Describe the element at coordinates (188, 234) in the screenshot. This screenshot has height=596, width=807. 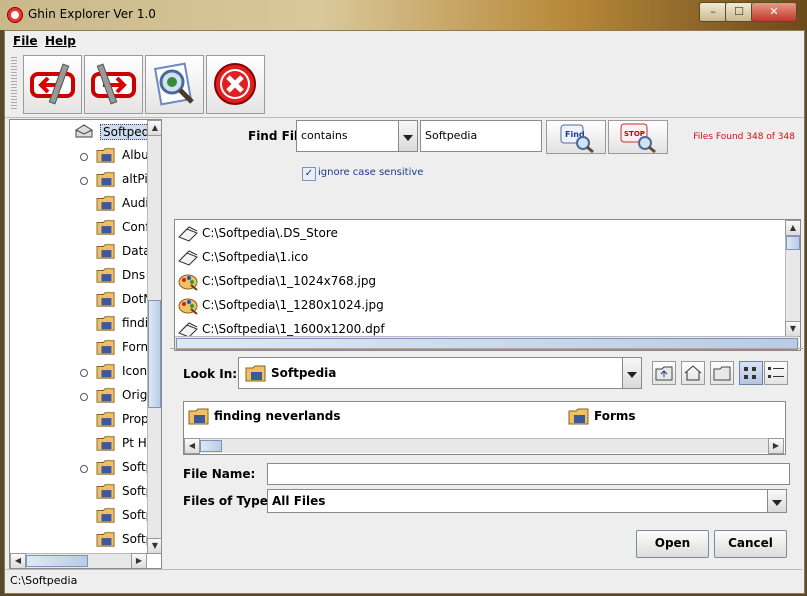
I see `file-icon` at that location.